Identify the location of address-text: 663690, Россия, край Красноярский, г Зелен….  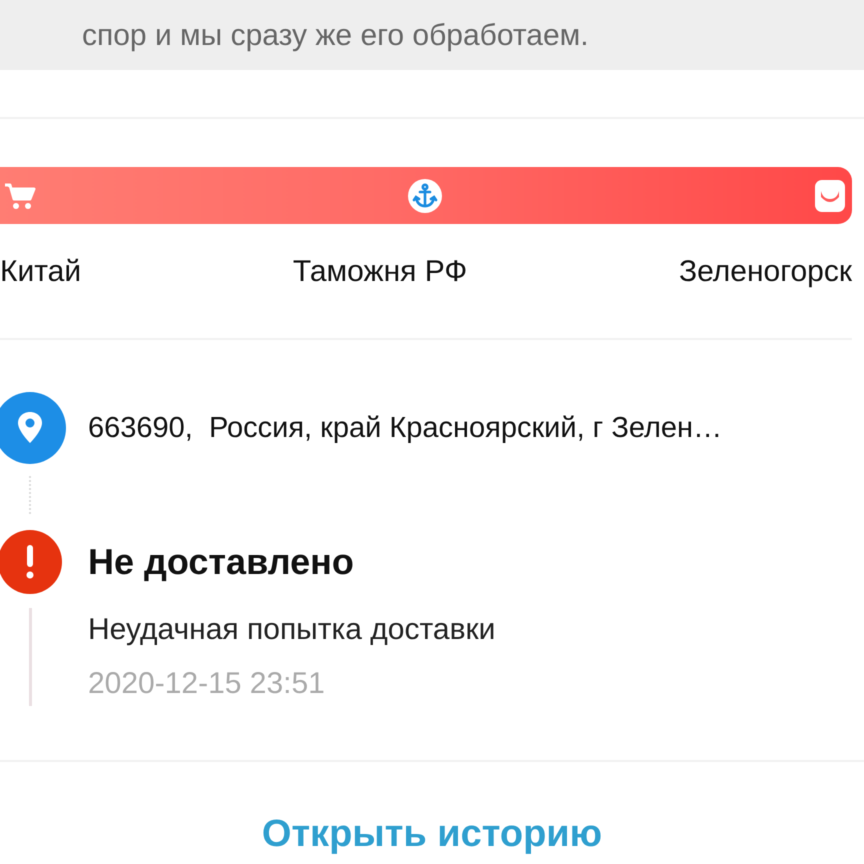
(405, 428).